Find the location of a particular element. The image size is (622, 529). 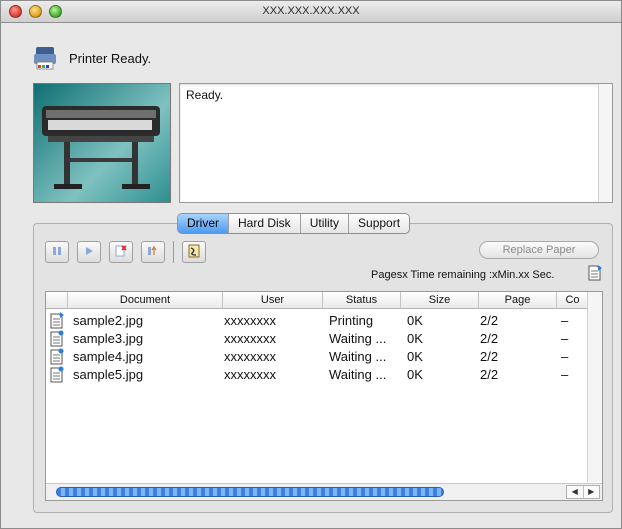

title-bar: XXX.XXX.XXX.XXX is located at coordinates (311, 12).